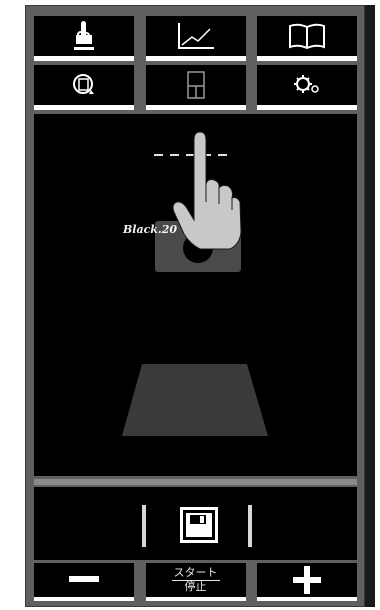  What do you see at coordinates (370, 306) in the screenshot?
I see `scrollbar-track` at bounding box center [370, 306].